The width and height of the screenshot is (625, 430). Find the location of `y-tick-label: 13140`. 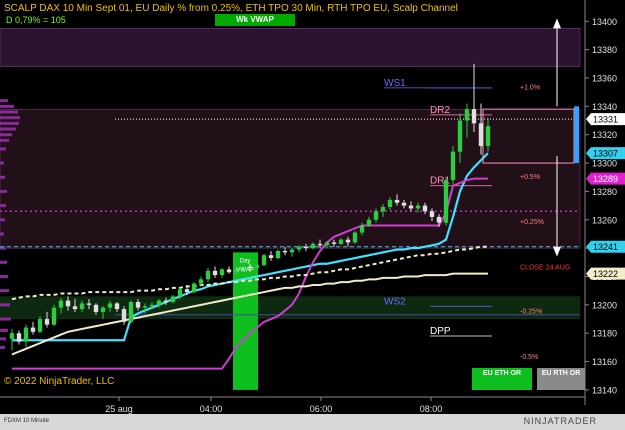

y-tick-label: 13140 is located at coordinates (604, 390).